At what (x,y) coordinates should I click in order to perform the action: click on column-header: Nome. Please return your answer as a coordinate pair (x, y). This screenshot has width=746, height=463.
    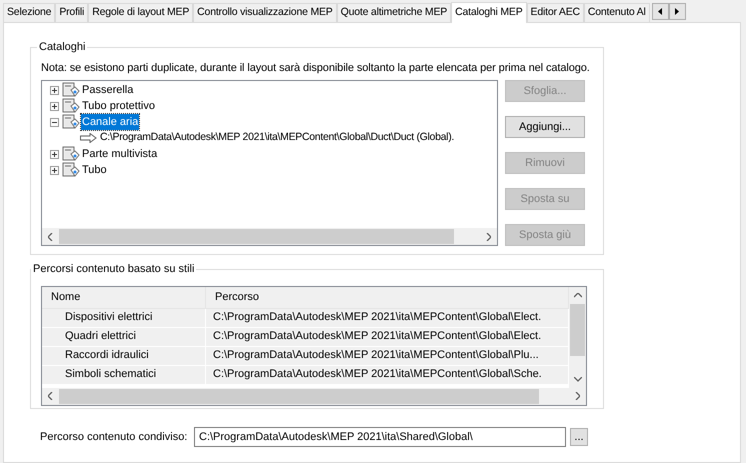
    Looking at the image, I should click on (124, 297).